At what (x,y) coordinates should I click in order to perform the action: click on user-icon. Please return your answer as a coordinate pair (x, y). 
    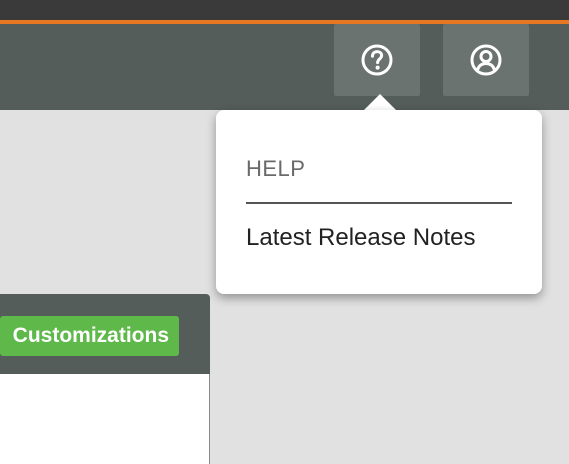
    Looking at the image, I should click on (486, 60).